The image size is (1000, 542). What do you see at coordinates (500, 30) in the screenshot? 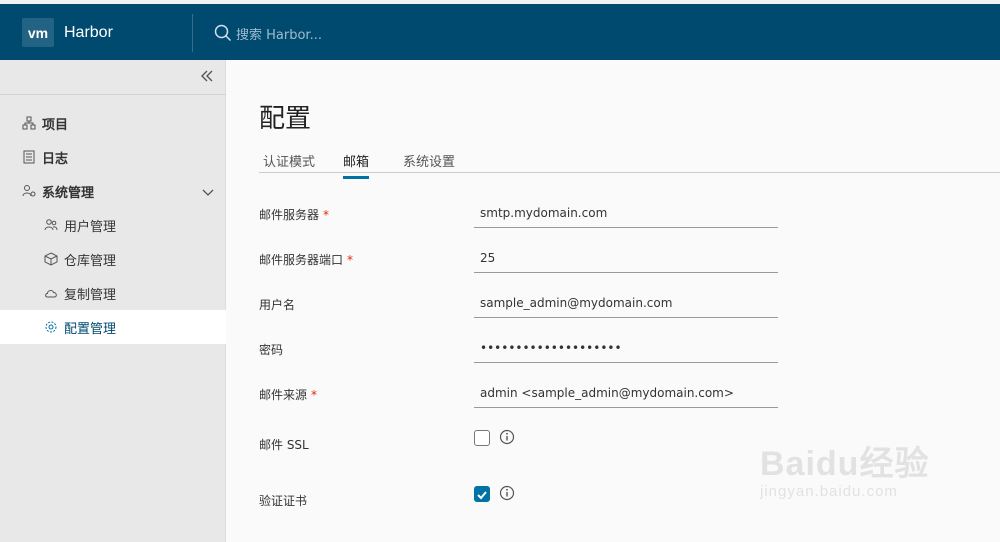
I see `app-header: vm Harbor` at bounding box center [500, 30].